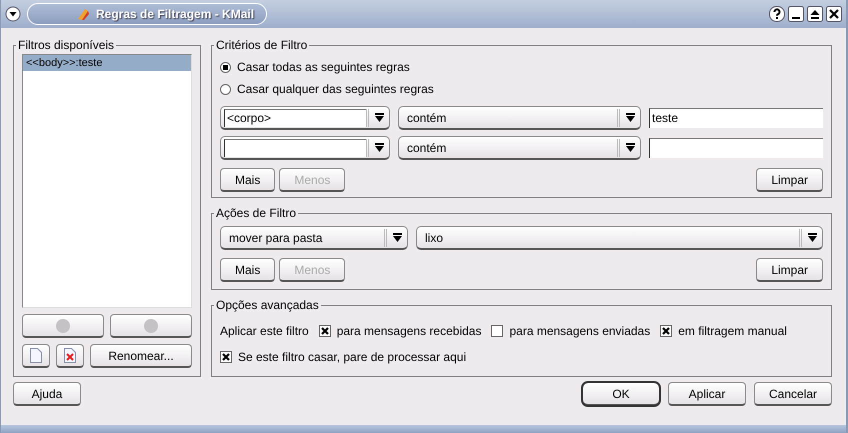 Image resolution: width=848 pixels, height=433 pixels. What do you see at coordinates (793, 394) in the screenshot?
I see `dialog-button: Cancelar` at bounding box center [793, 394].